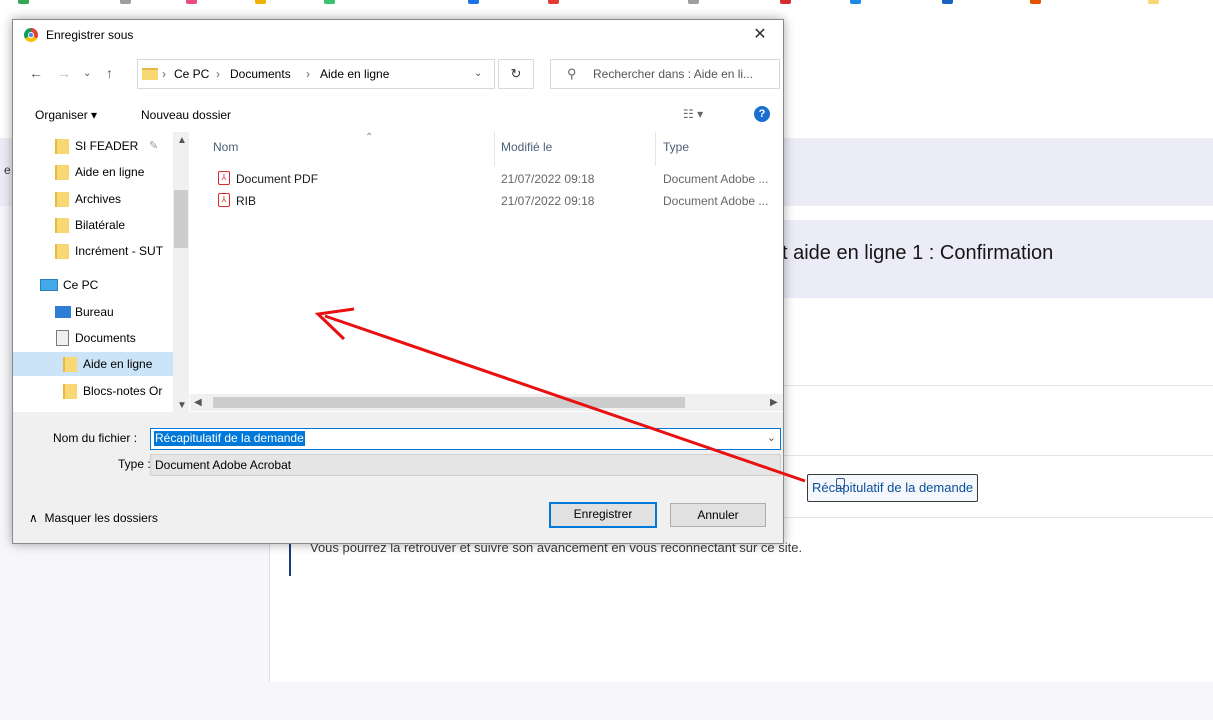  What do you see at coordinates (526, 147) in the screenshot?
I see `column-header-modified: Modifié le` at bounding box center [526, 147].